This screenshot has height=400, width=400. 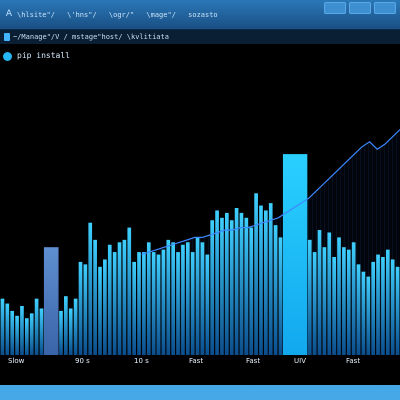 I want to click on x-label-fast-1: Fast, so click(x=196, y=361).